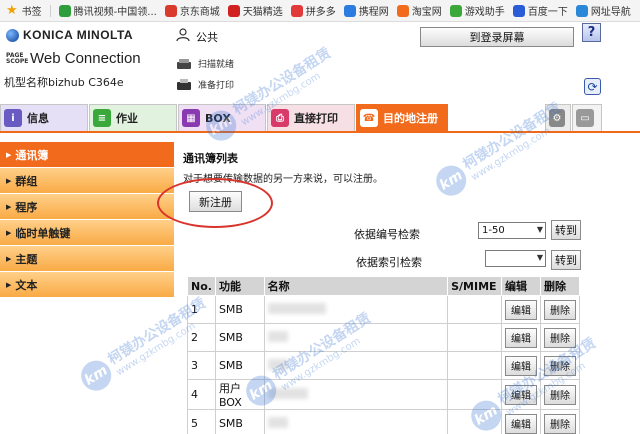 This screenshot has height=434, width=640. I want to click on sidebar-item-temp-one-touch: ▶ 临时单触键, so click(87, 233).